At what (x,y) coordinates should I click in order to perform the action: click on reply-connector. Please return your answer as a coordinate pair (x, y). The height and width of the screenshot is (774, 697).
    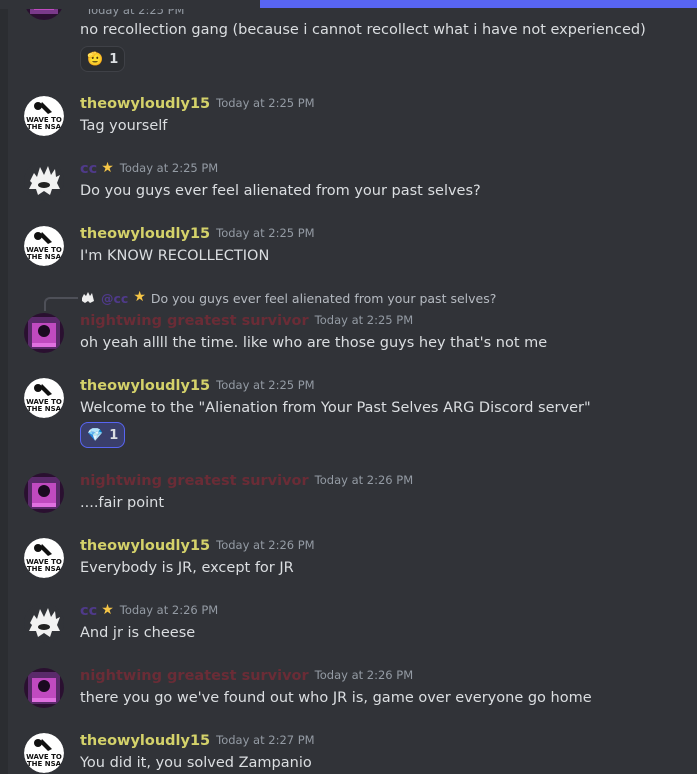
    Looking at the image, I should click on (61, 304).